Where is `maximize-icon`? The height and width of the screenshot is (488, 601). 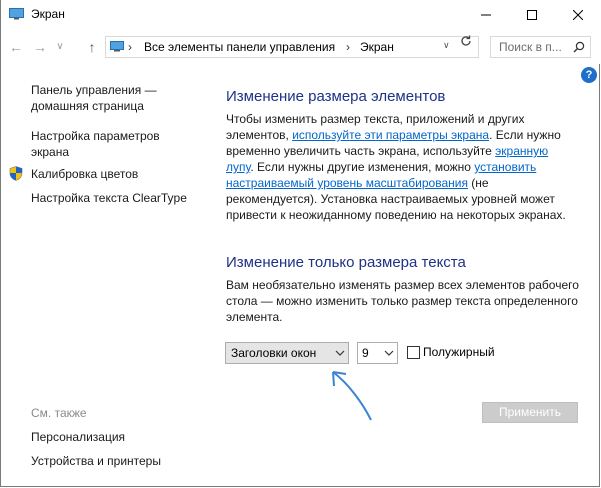
maximize-icon is located at coordinates (532, 15).